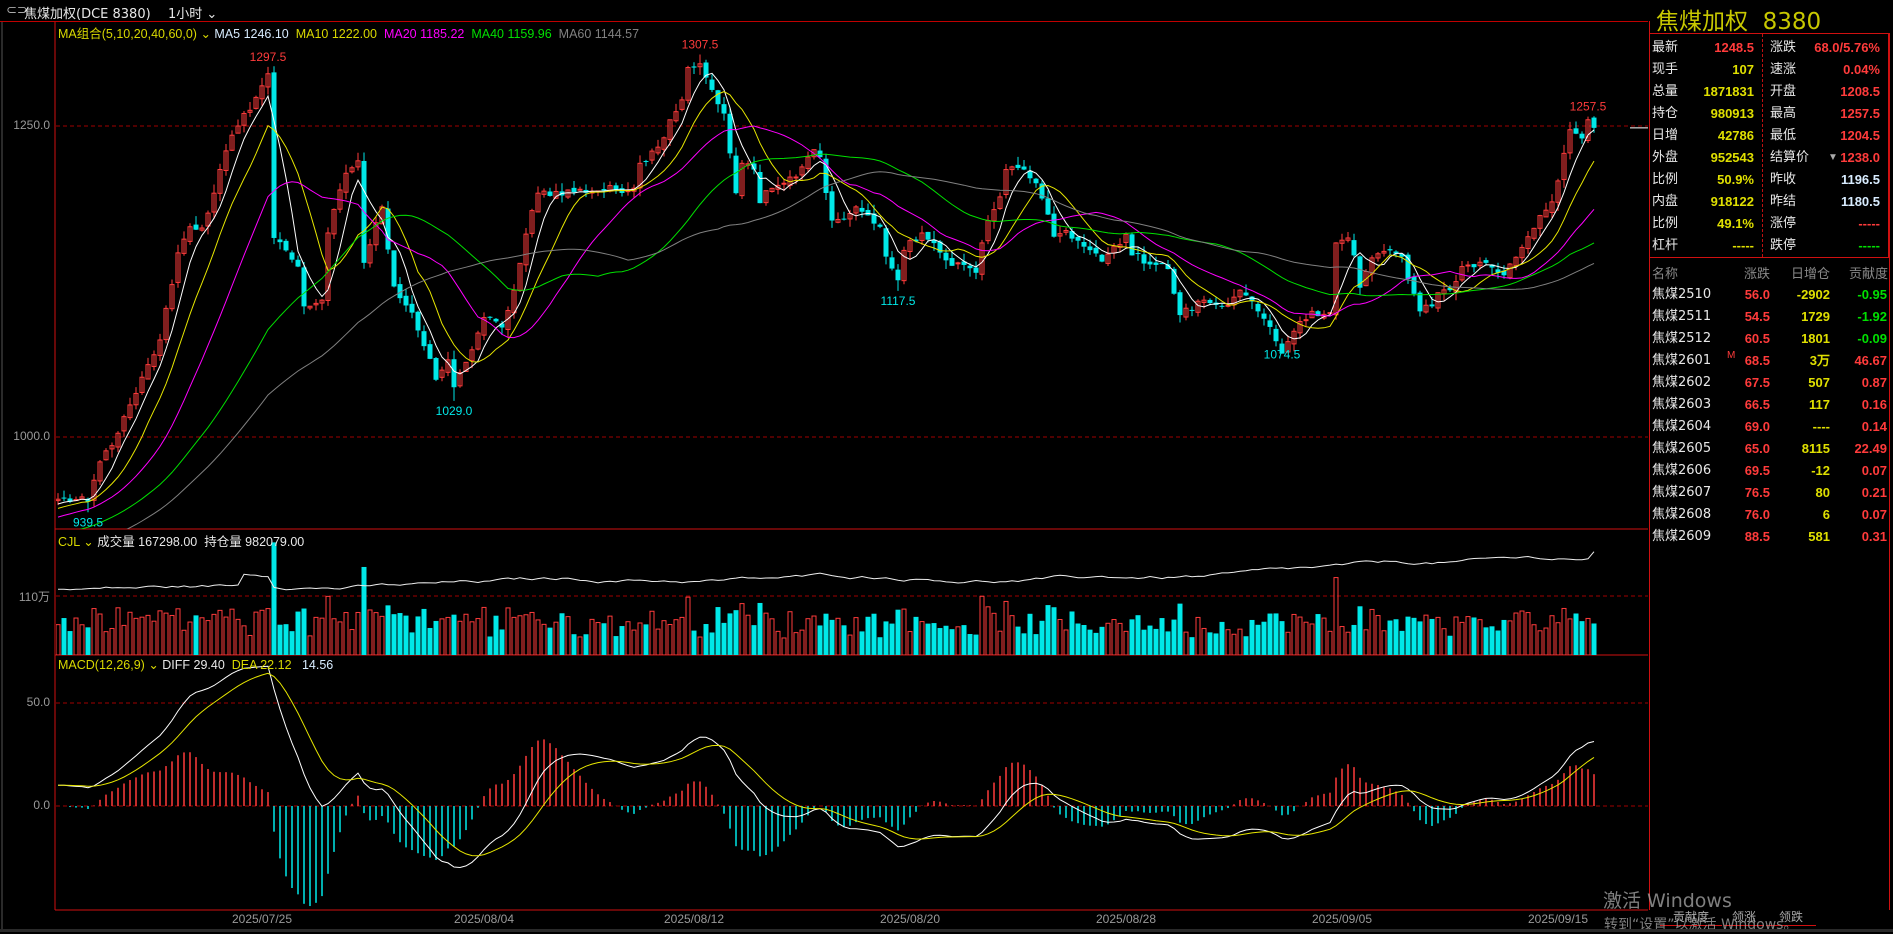 This screenshot has height=934, width=1893. I want to click on contract-row: 焦煤2602 67.5 507 0.87, so click(1769, 383).